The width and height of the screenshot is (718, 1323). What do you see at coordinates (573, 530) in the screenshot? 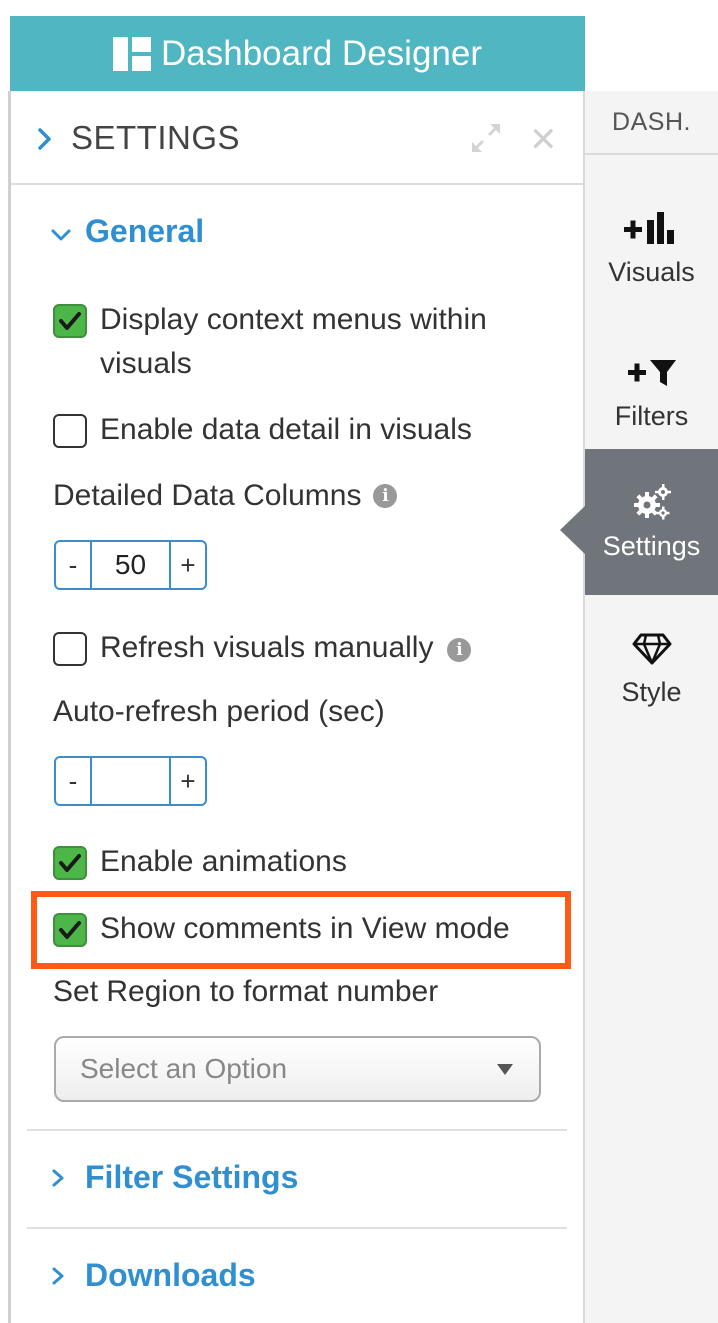
I see `active-tab-pointer` at bounding box center [573, 530].